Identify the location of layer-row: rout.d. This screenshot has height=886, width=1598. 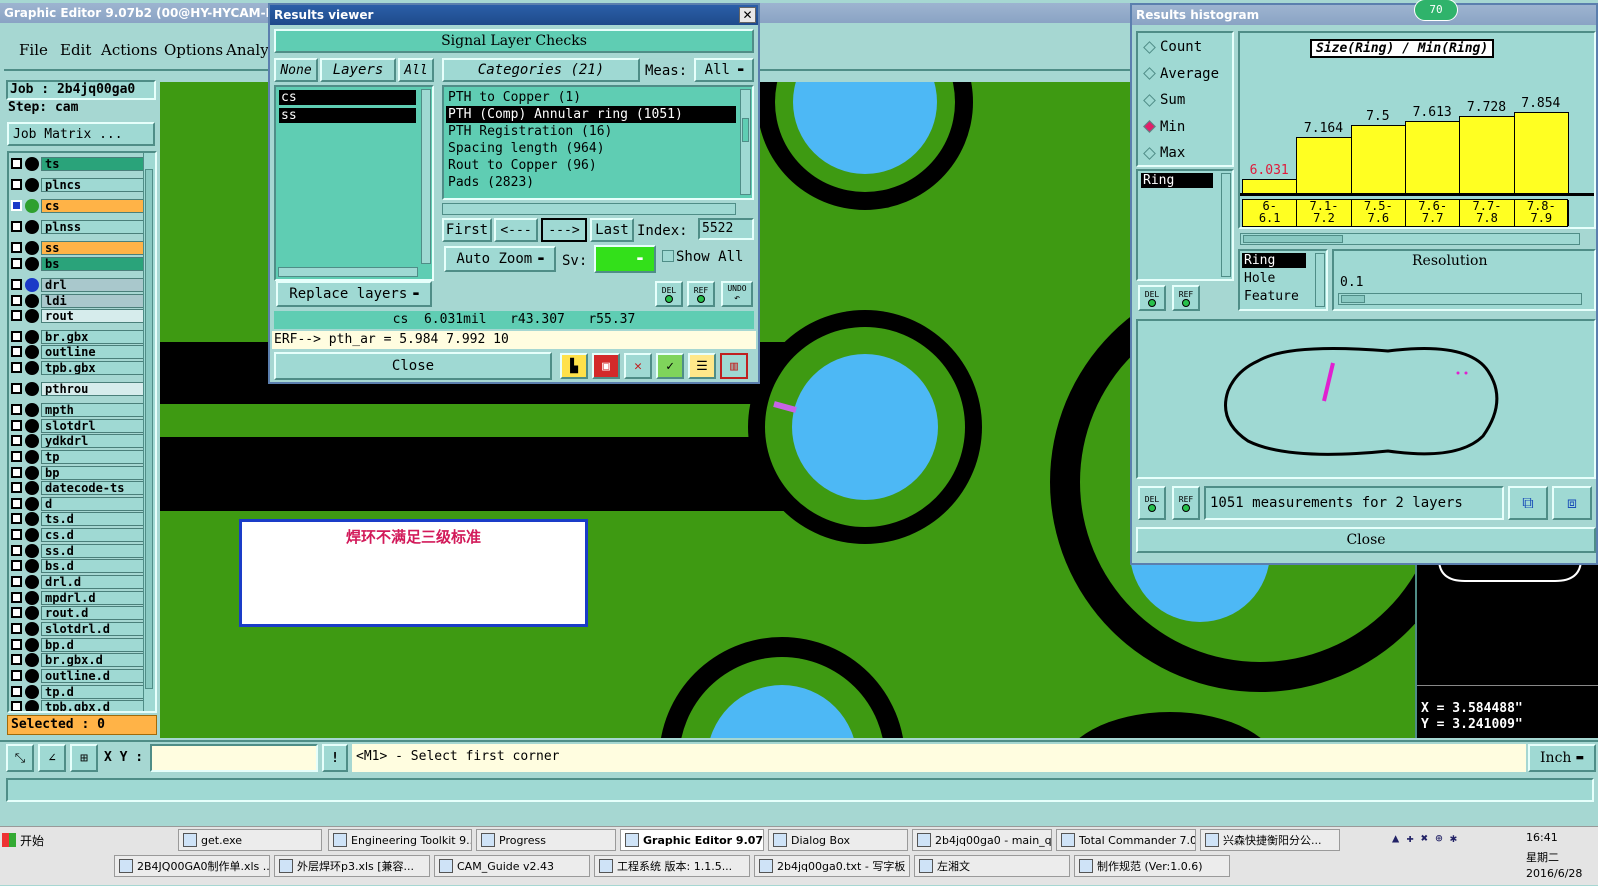
(79, 612).